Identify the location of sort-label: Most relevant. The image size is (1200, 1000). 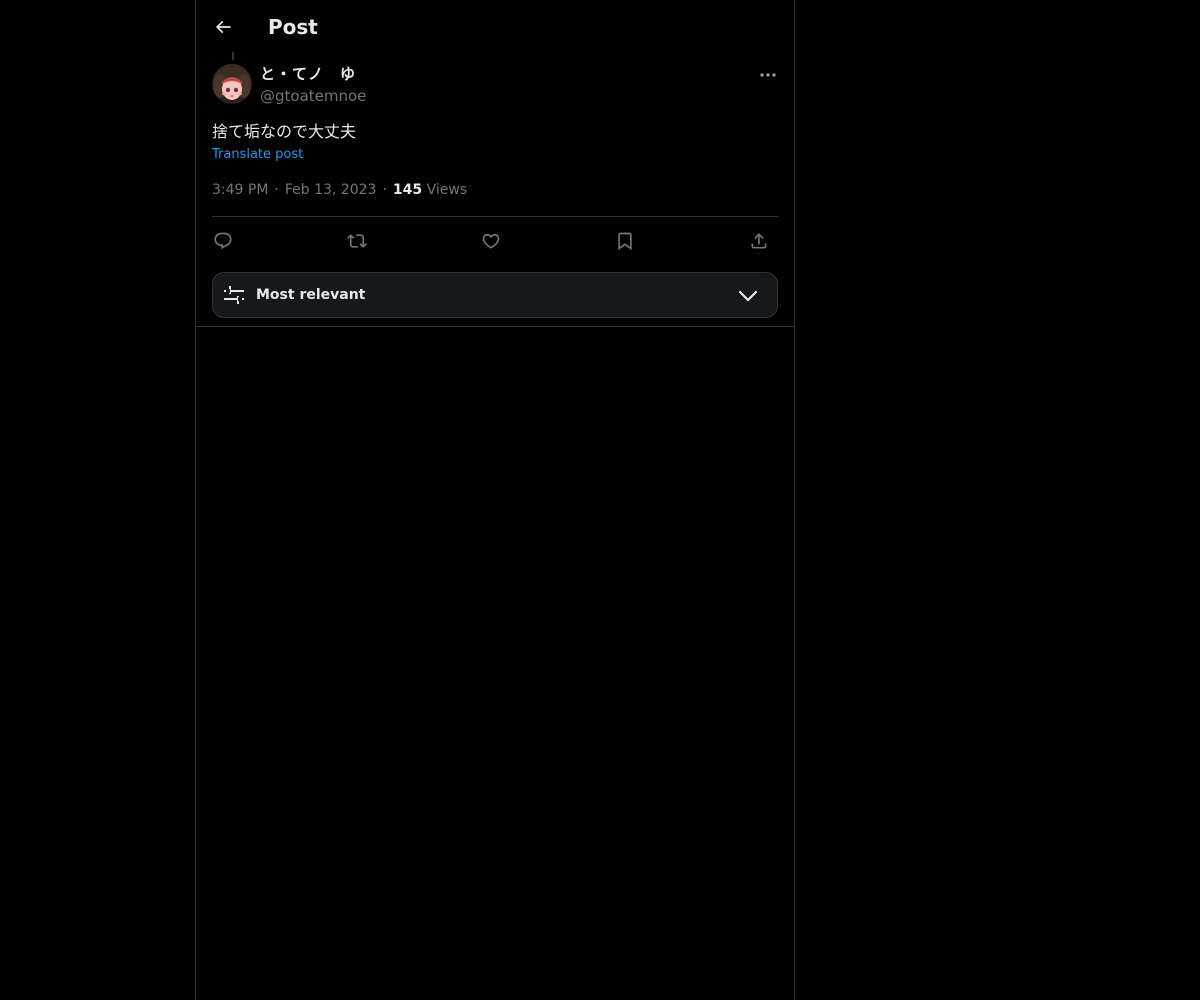
(311, 295).